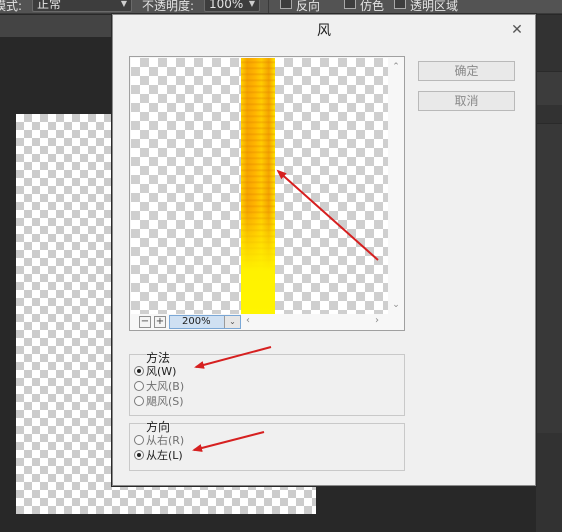 The image size is (562, 532). I want to click on opacity-label: 不透明度:, so click(168, 6).